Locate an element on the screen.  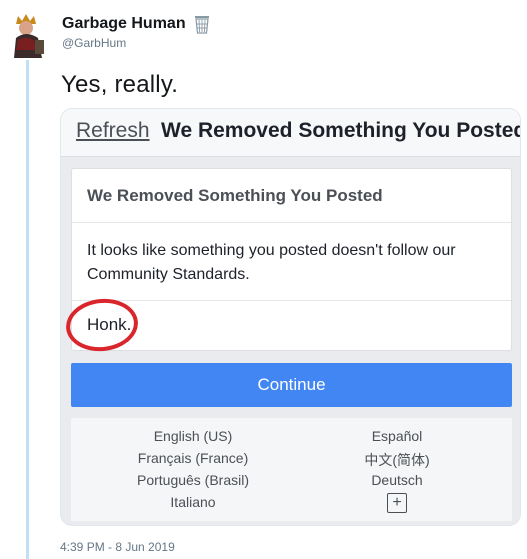
lang-deutsch: Deutsch is located at coordinates (397, 480).